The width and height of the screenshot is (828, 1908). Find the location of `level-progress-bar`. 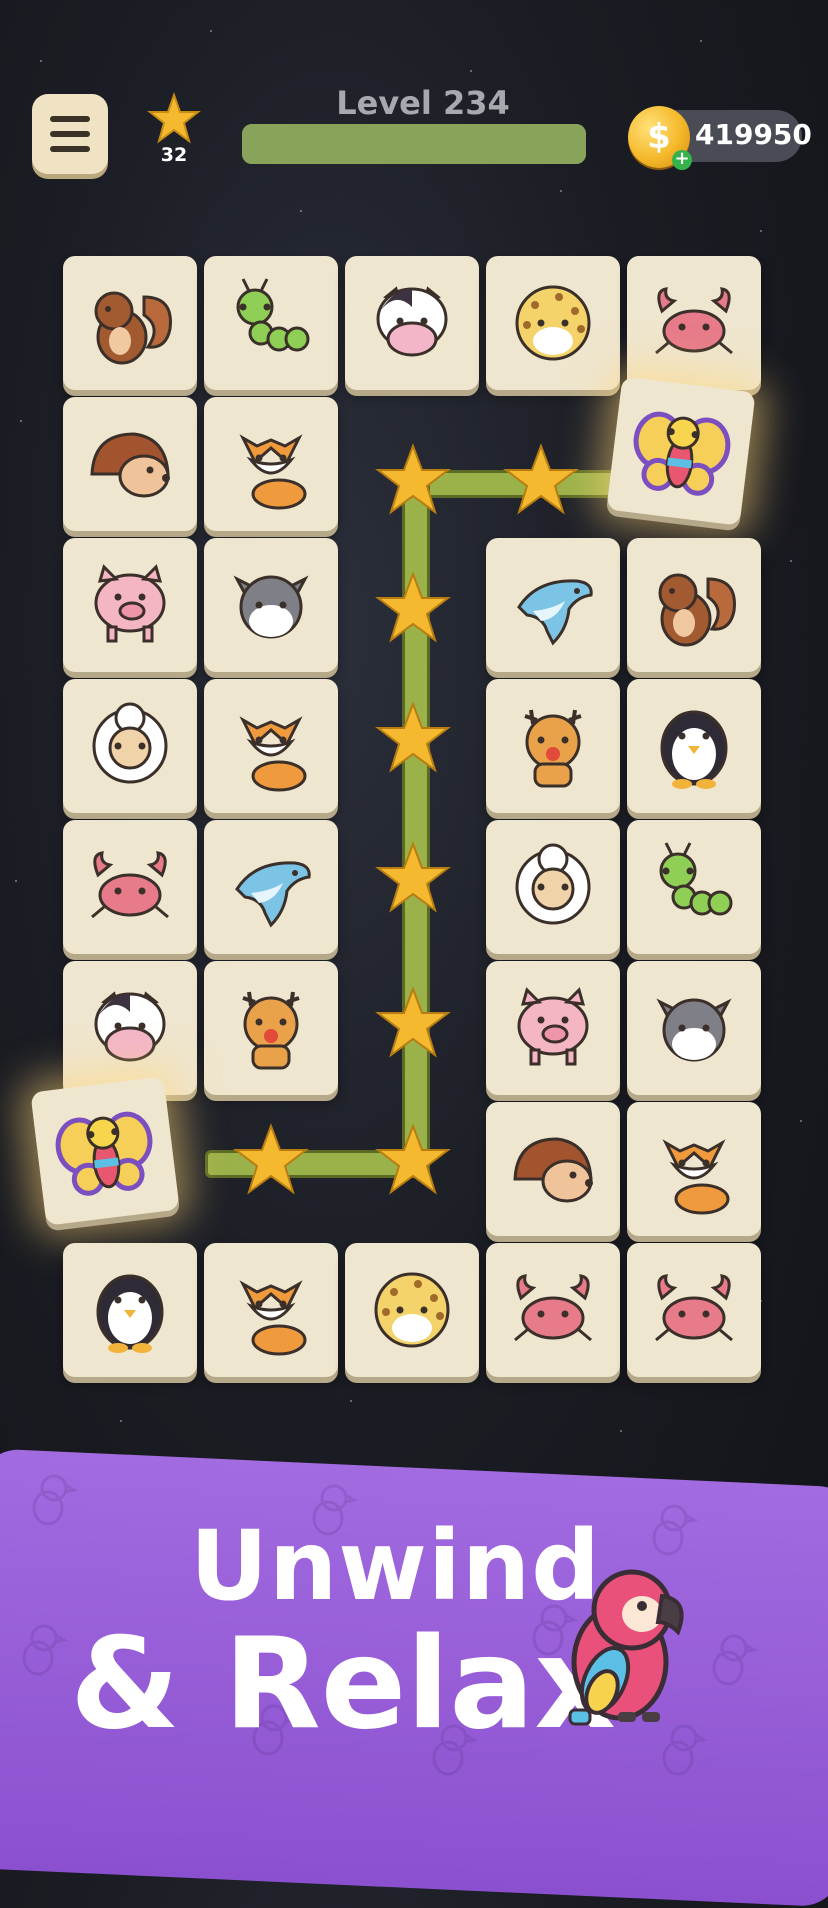

level-progress-bar is located at coordinates (414, 144).